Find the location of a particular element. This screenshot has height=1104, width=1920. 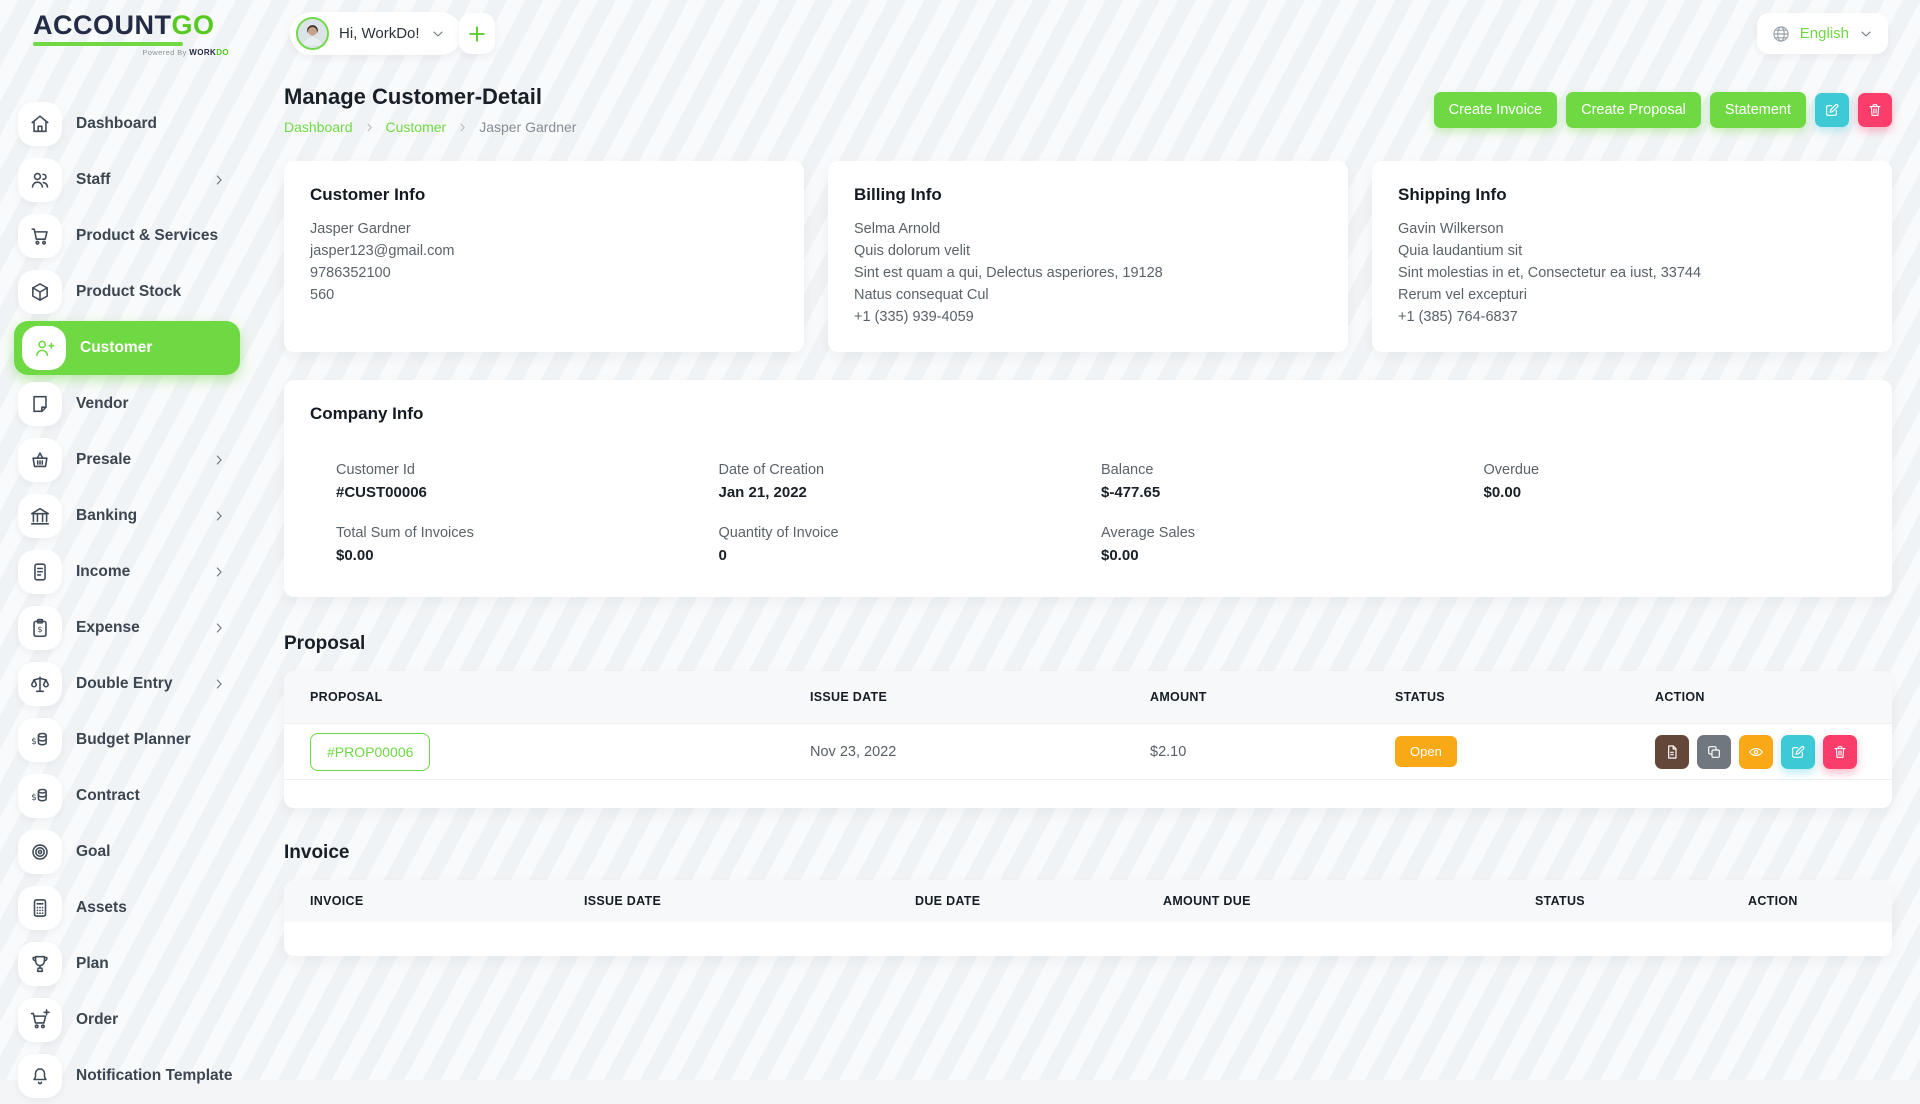

column-header: AMOUNT DUE is located at coordinates (1207, 901).